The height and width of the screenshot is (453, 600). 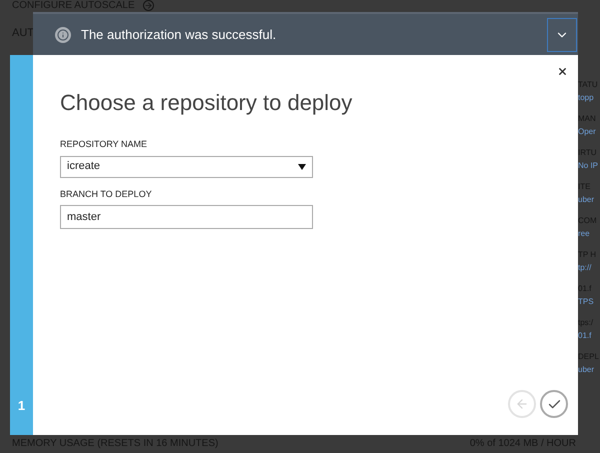 What do you see at coordinates (106, 194) in the screenshot?
I see `field-label: BRANCH TO DEPLOY` at bounding box center [106, 194].